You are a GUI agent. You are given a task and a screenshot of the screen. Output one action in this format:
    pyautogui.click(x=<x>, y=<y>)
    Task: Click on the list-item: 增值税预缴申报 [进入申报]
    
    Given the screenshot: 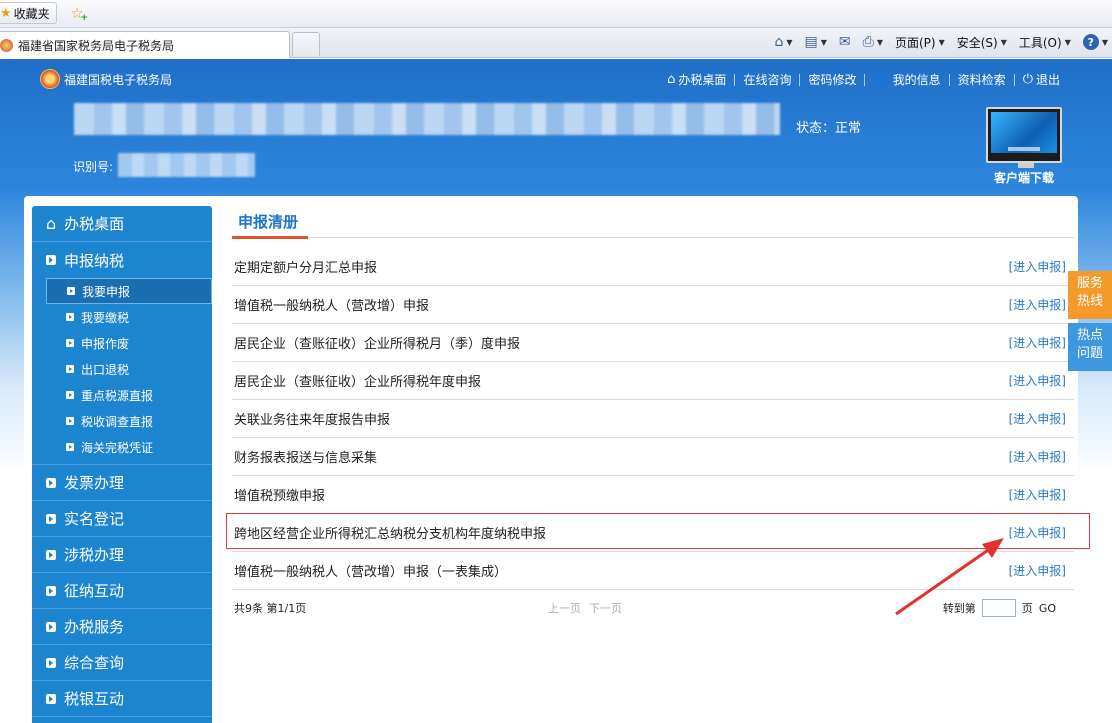 What is the action you would take?
    pyautogui.click(x=653, y=495)
    